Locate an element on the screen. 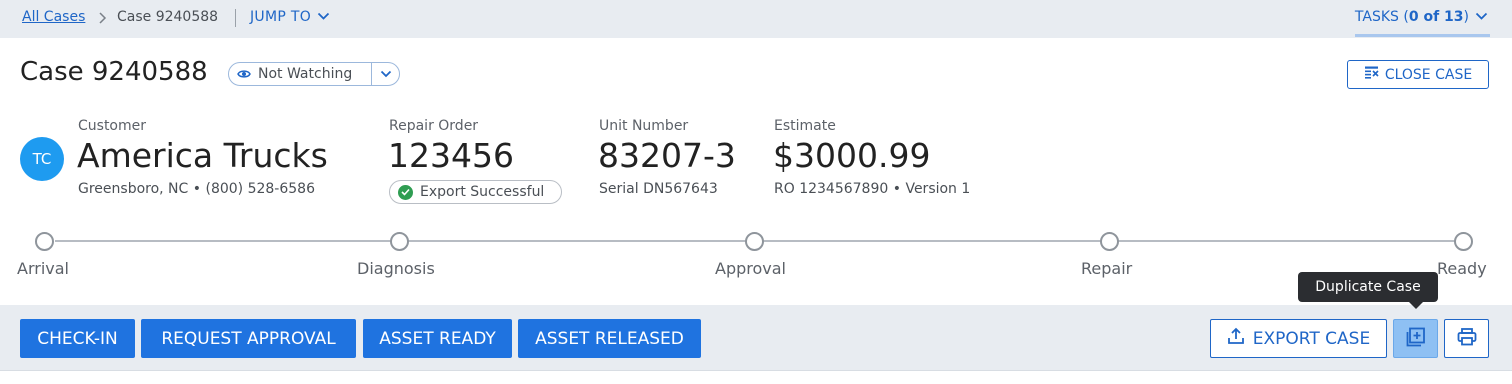  tooltip-arrow is located at coordinates (1416, 305).